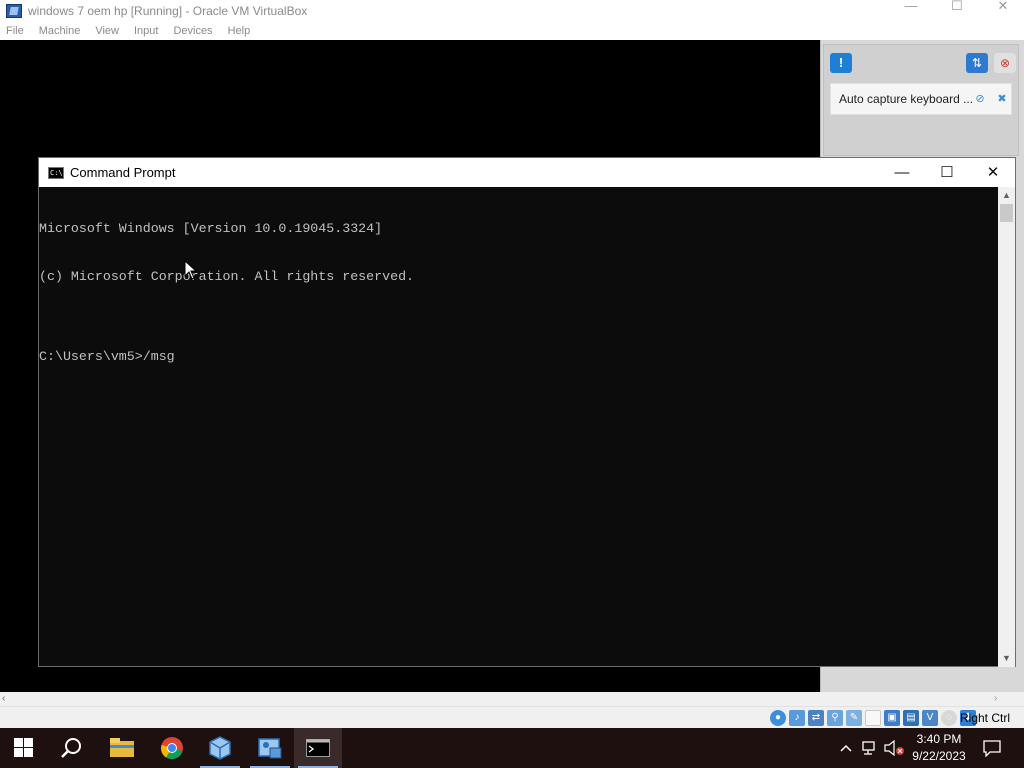 The height and width of the screenshot is (768, 1024). I want to click on chrome-icon, so click(171, 748).